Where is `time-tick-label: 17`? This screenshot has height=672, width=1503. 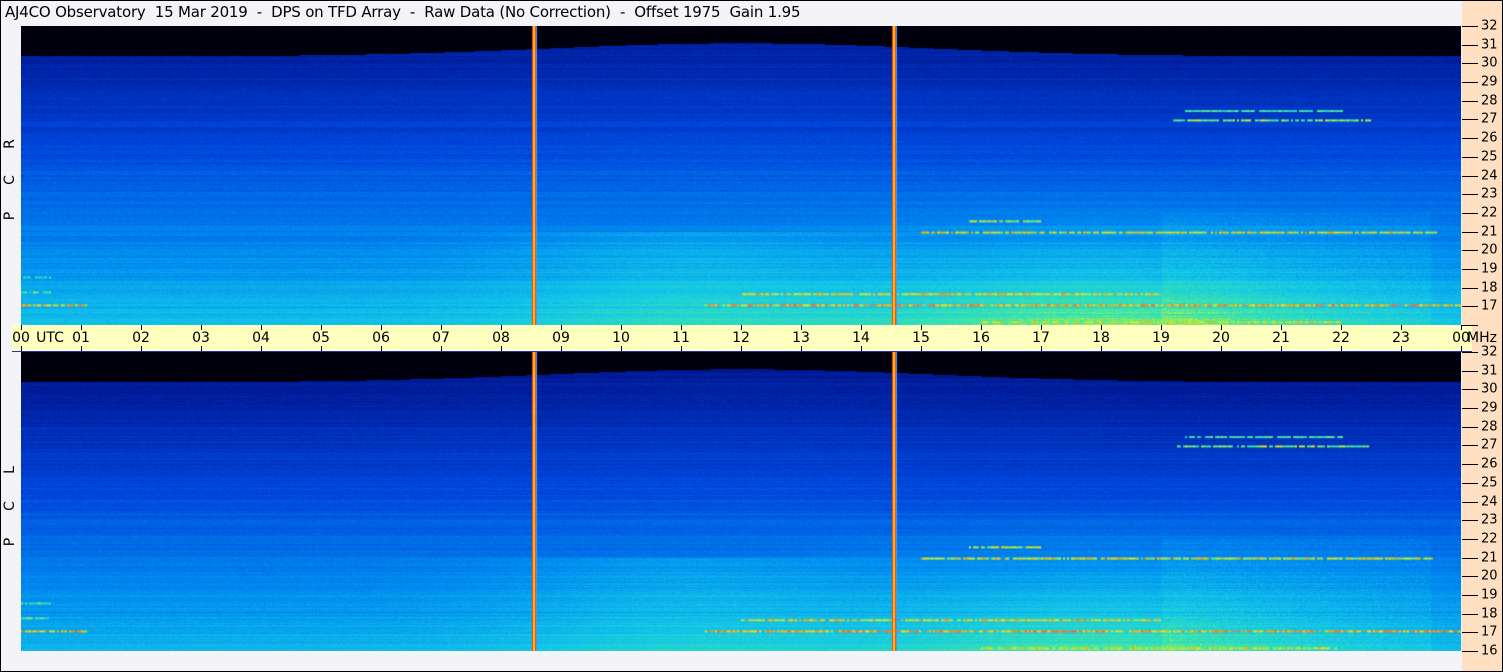 time-tick-label: 17 is located at coordinates (1041, 338).